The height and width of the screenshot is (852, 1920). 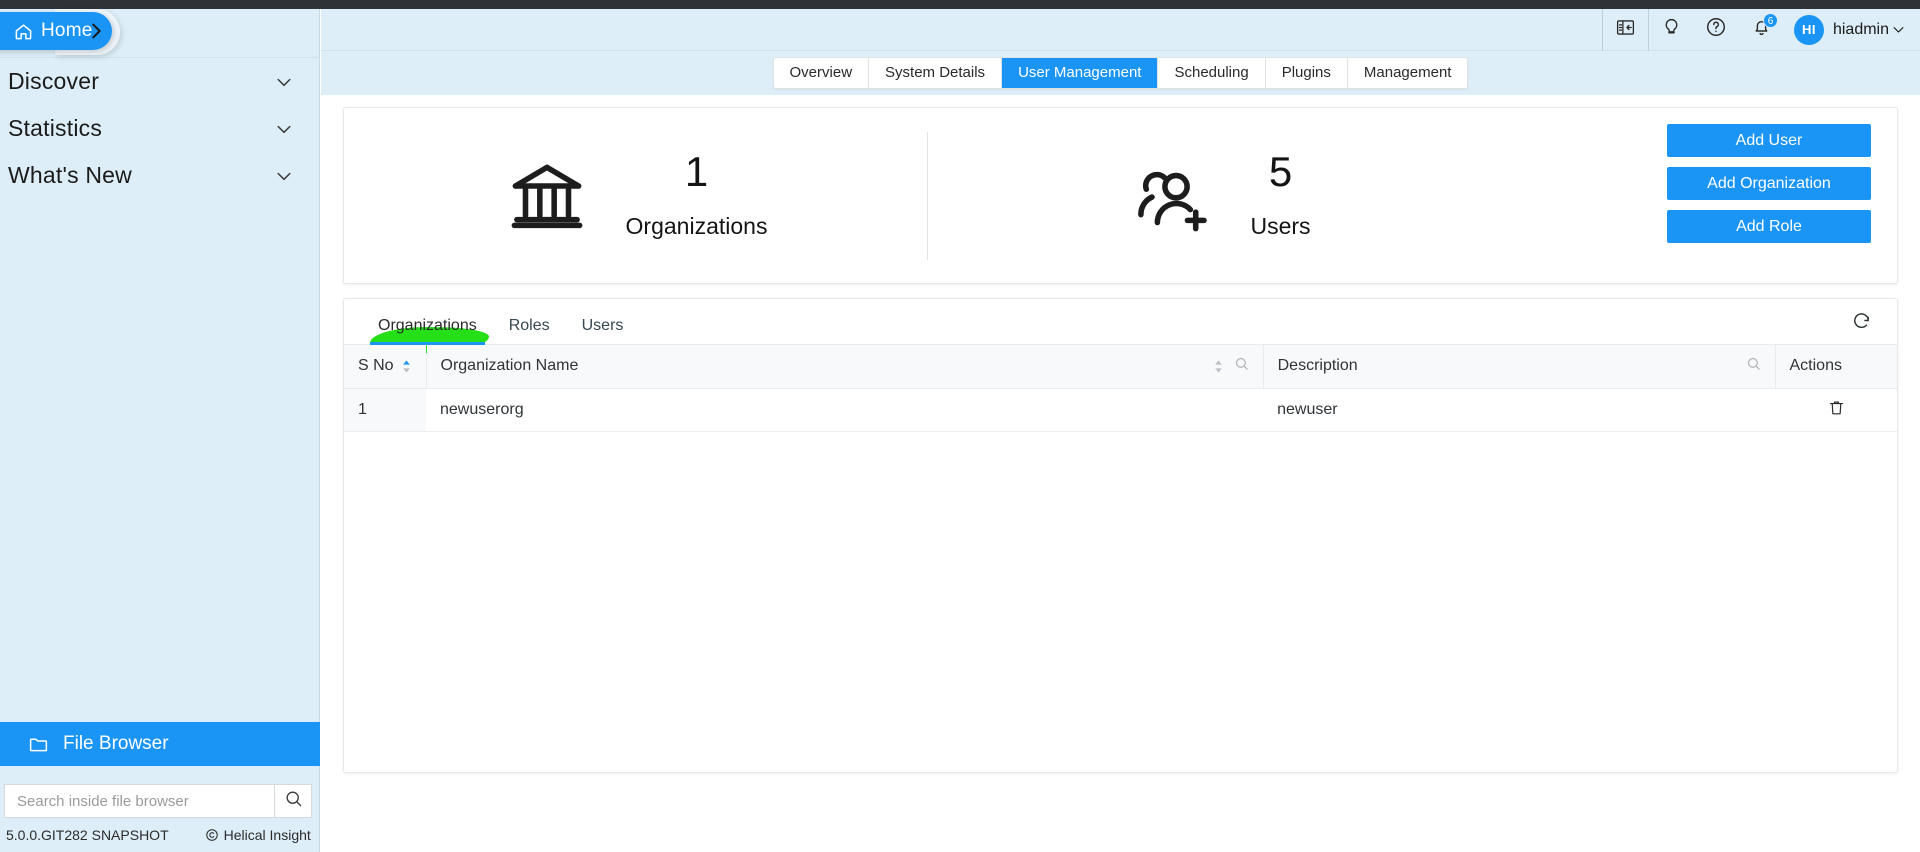 What do you see at coordinates (1518, 367) in the screenshot?
I see `column-header-description: Description` at bounding box center [1518, 367].